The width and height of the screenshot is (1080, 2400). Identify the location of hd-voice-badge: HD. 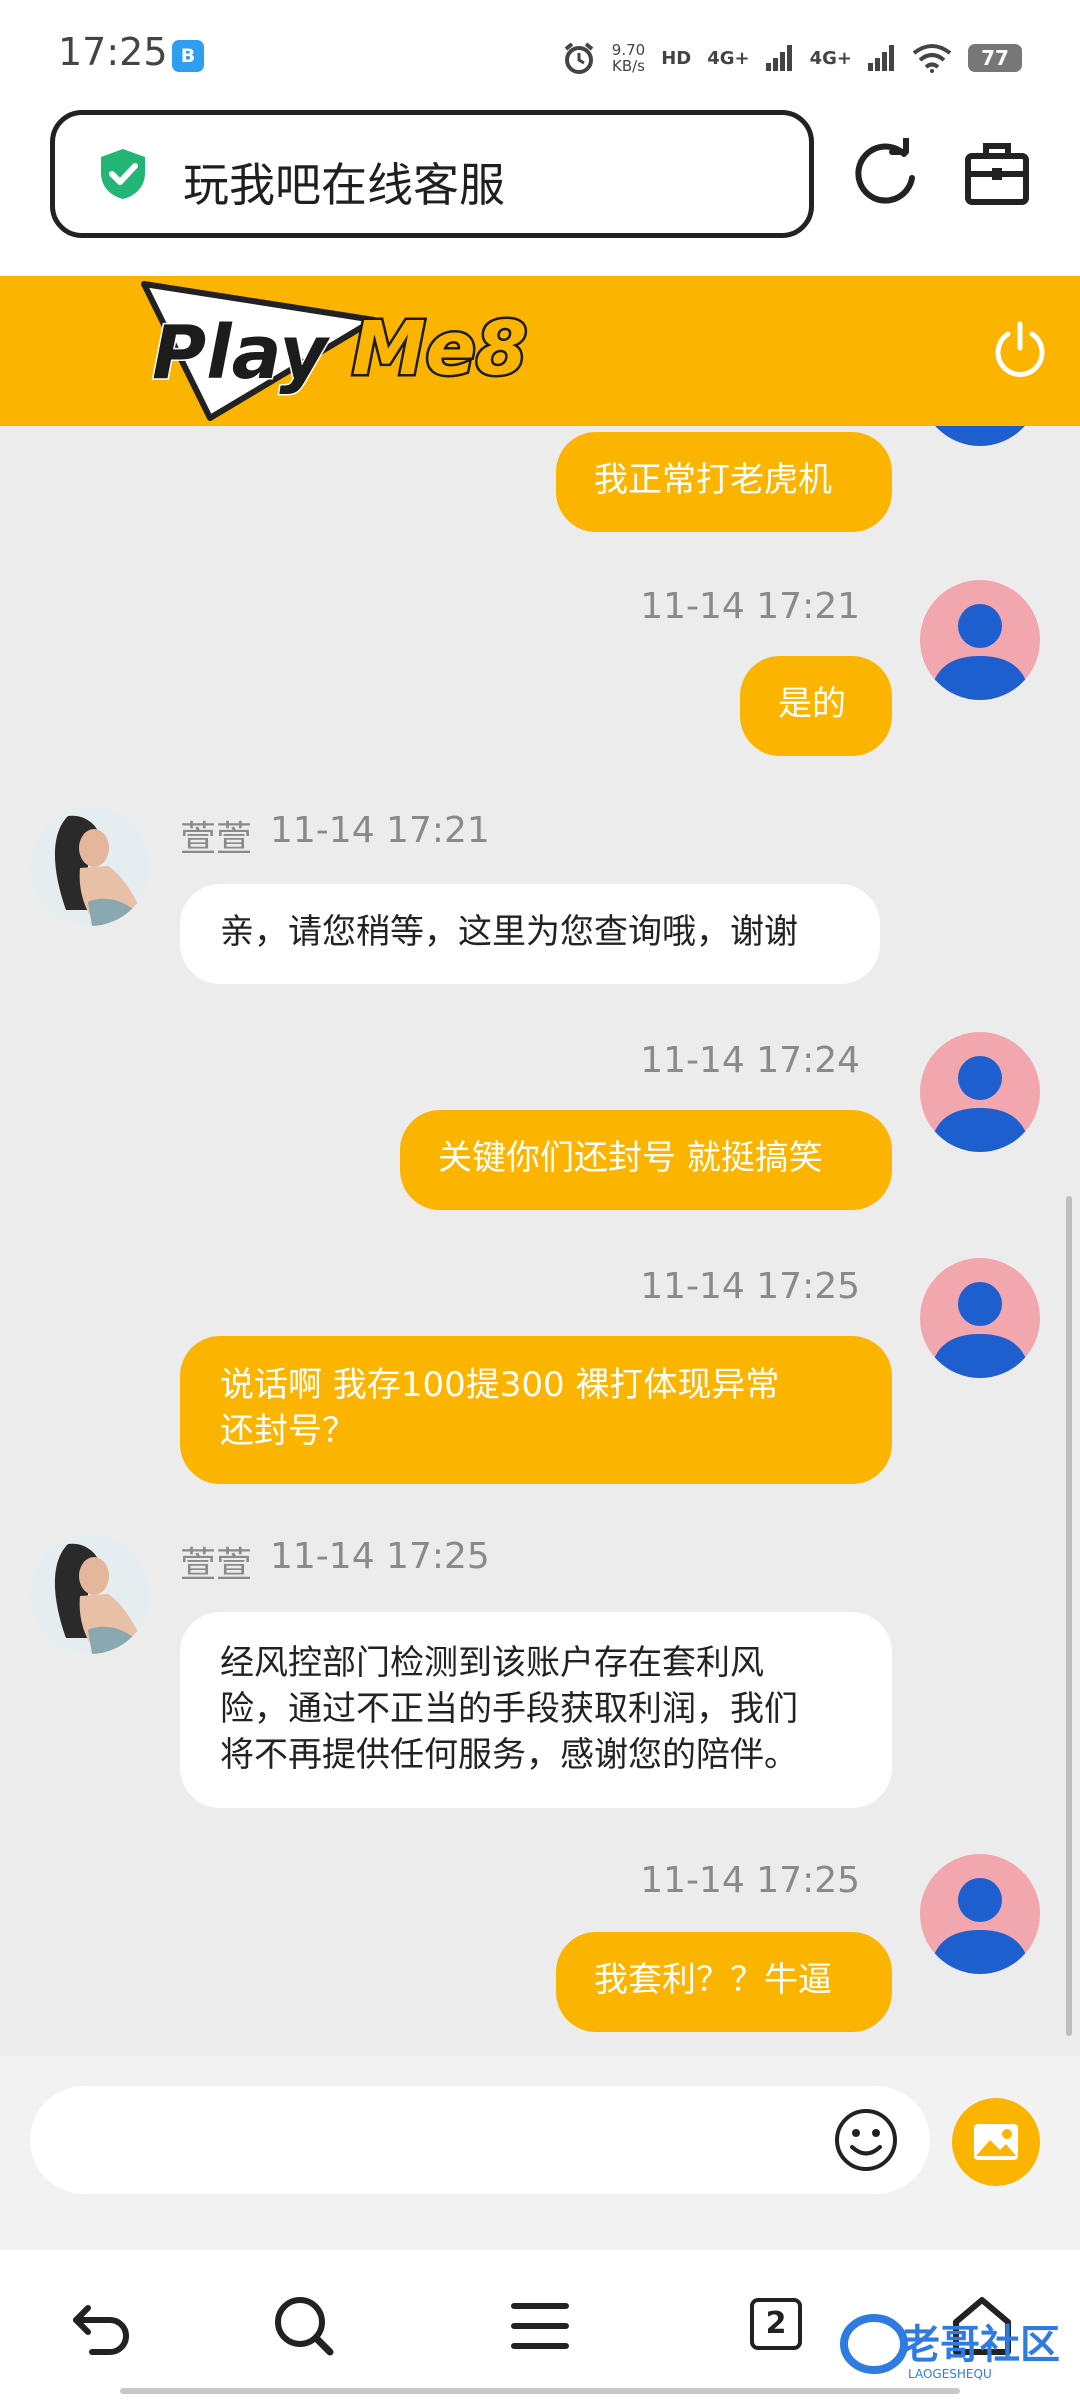
(676, 58).